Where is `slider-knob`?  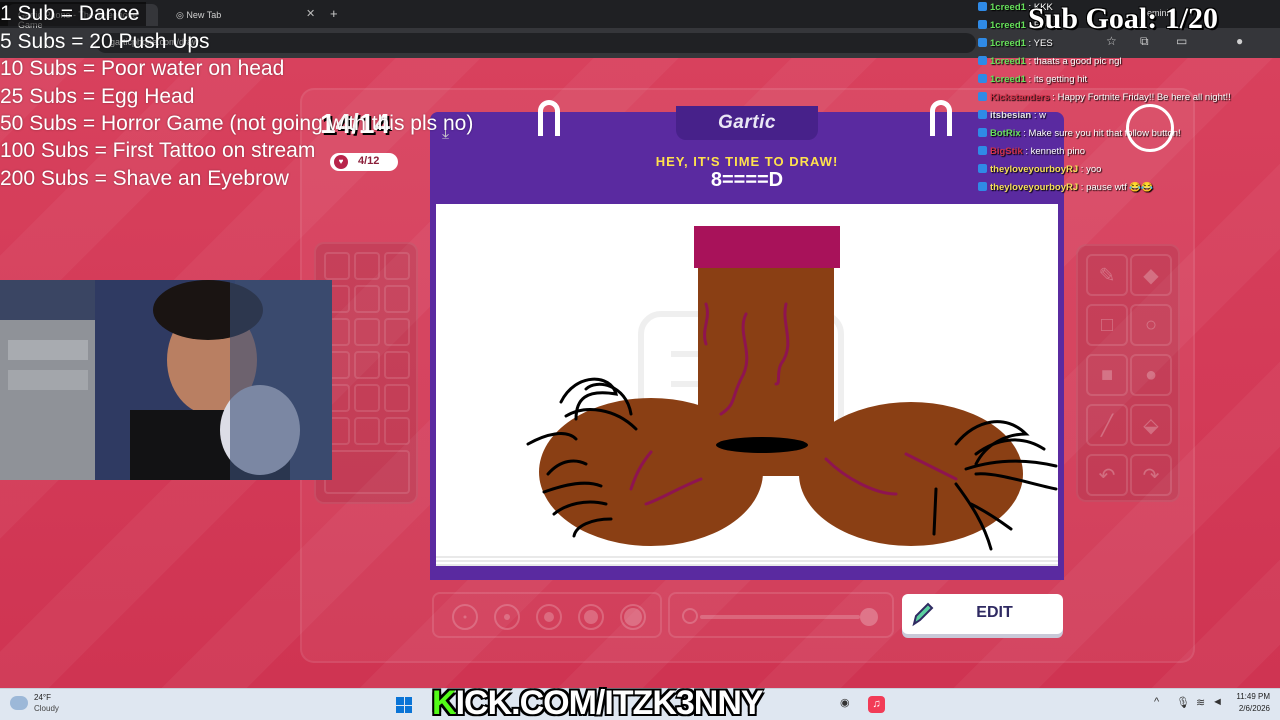
slider-knob is located at coordinates (869, 617).